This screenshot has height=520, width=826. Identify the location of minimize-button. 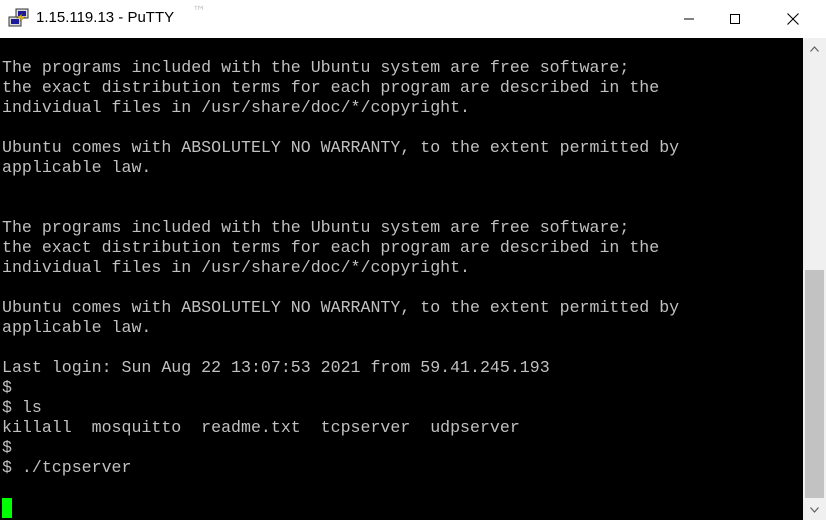
(689, 19).